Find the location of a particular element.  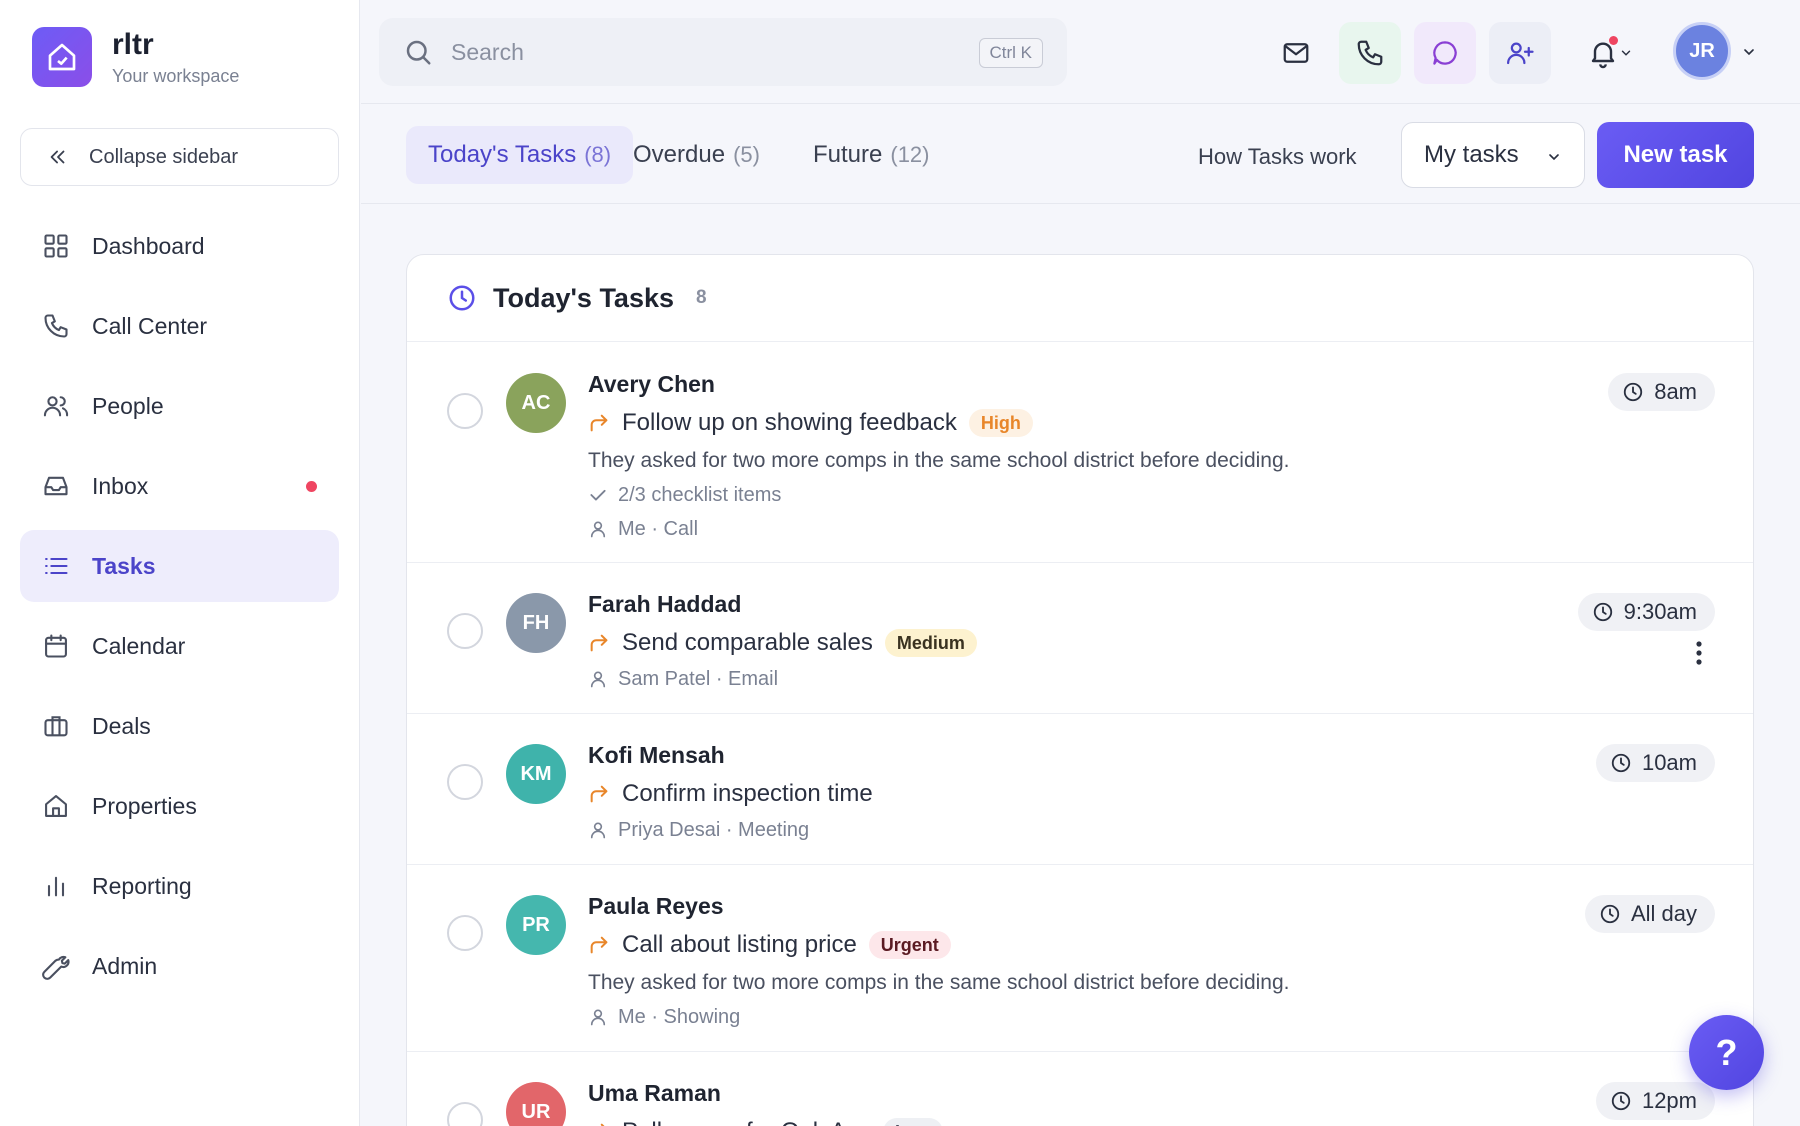

chevron-down-icon is located at coordinates (1749, 52).